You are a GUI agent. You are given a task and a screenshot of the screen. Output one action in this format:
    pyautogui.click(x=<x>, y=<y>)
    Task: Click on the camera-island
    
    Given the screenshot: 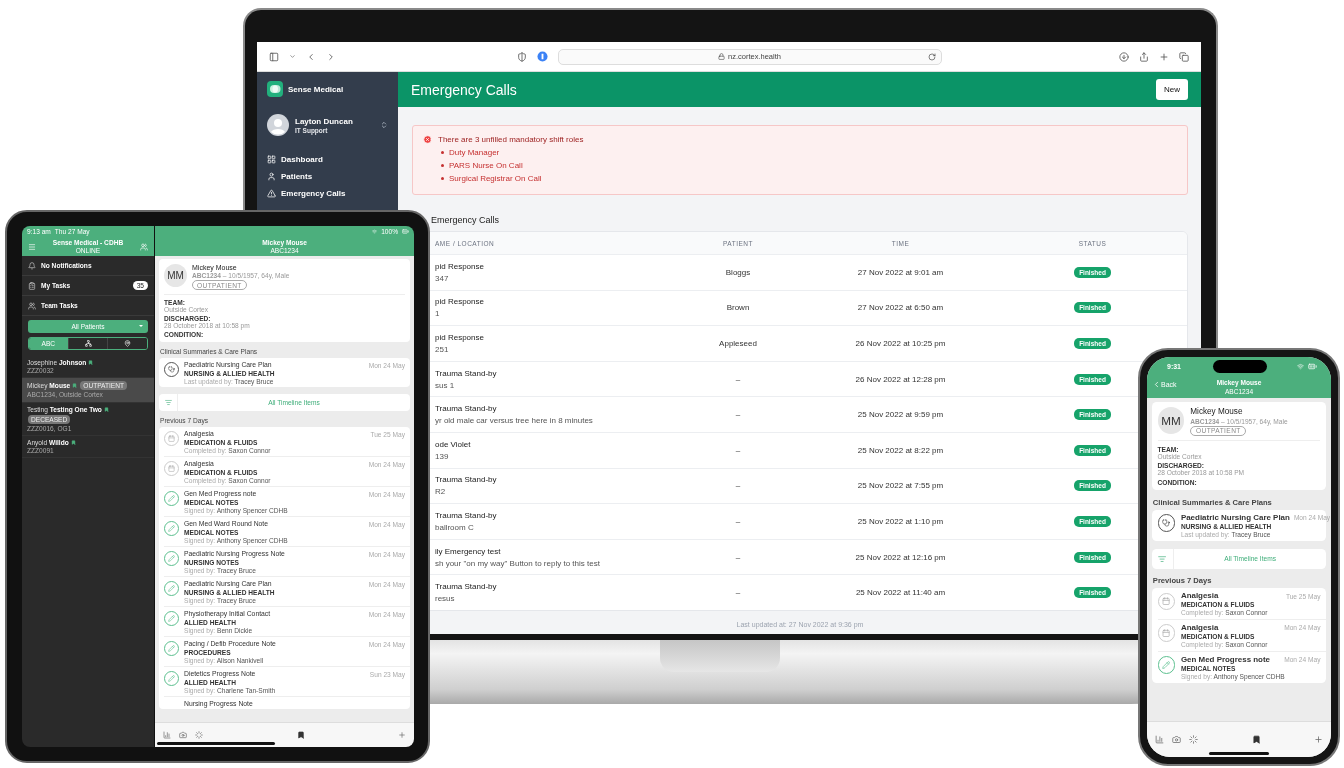 What is the action you would take?
    pyautogui.click(x=1240, y=366)
    